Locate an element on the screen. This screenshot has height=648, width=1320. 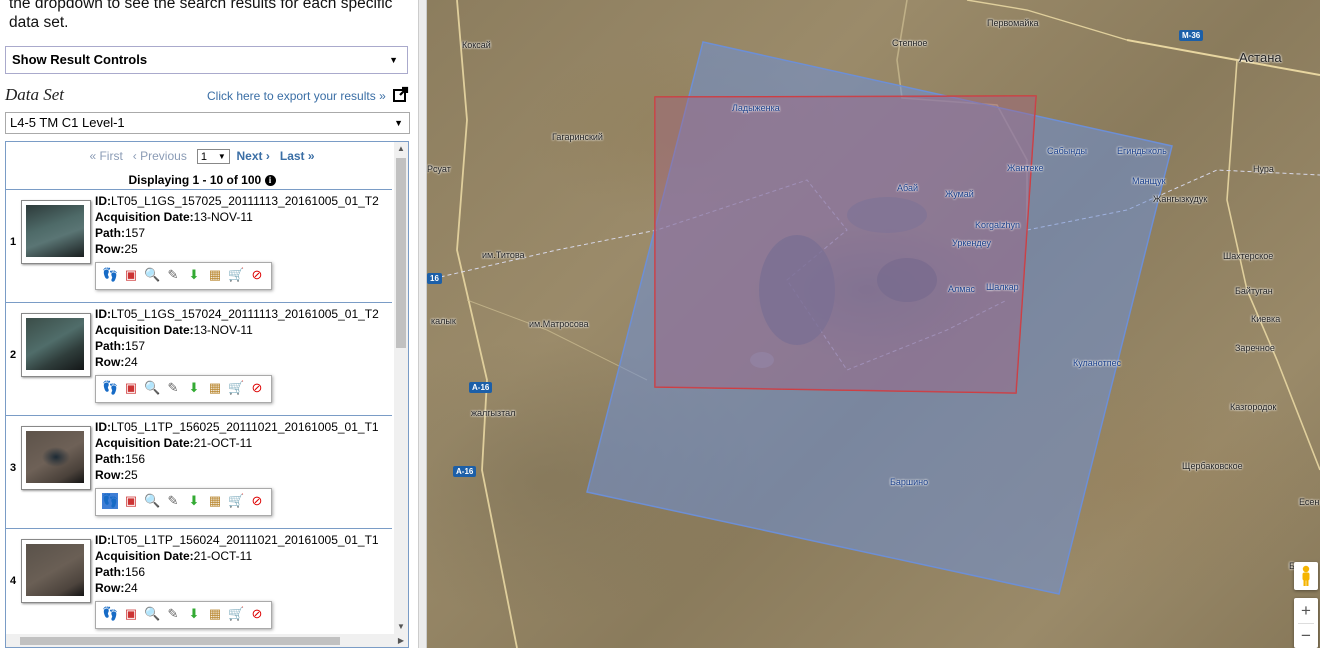
map-place-label: Ладыженка is located at coordinates (756, 108).